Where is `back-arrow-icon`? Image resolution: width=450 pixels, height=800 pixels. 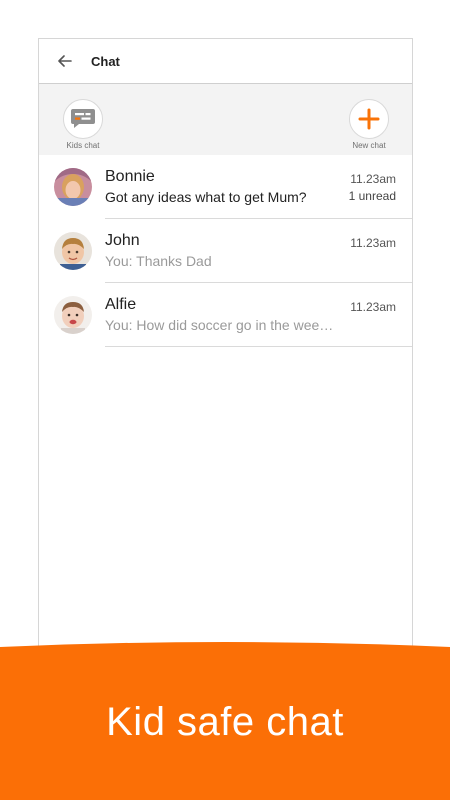 back-arrow-icon is located at coordinates (65, 61).